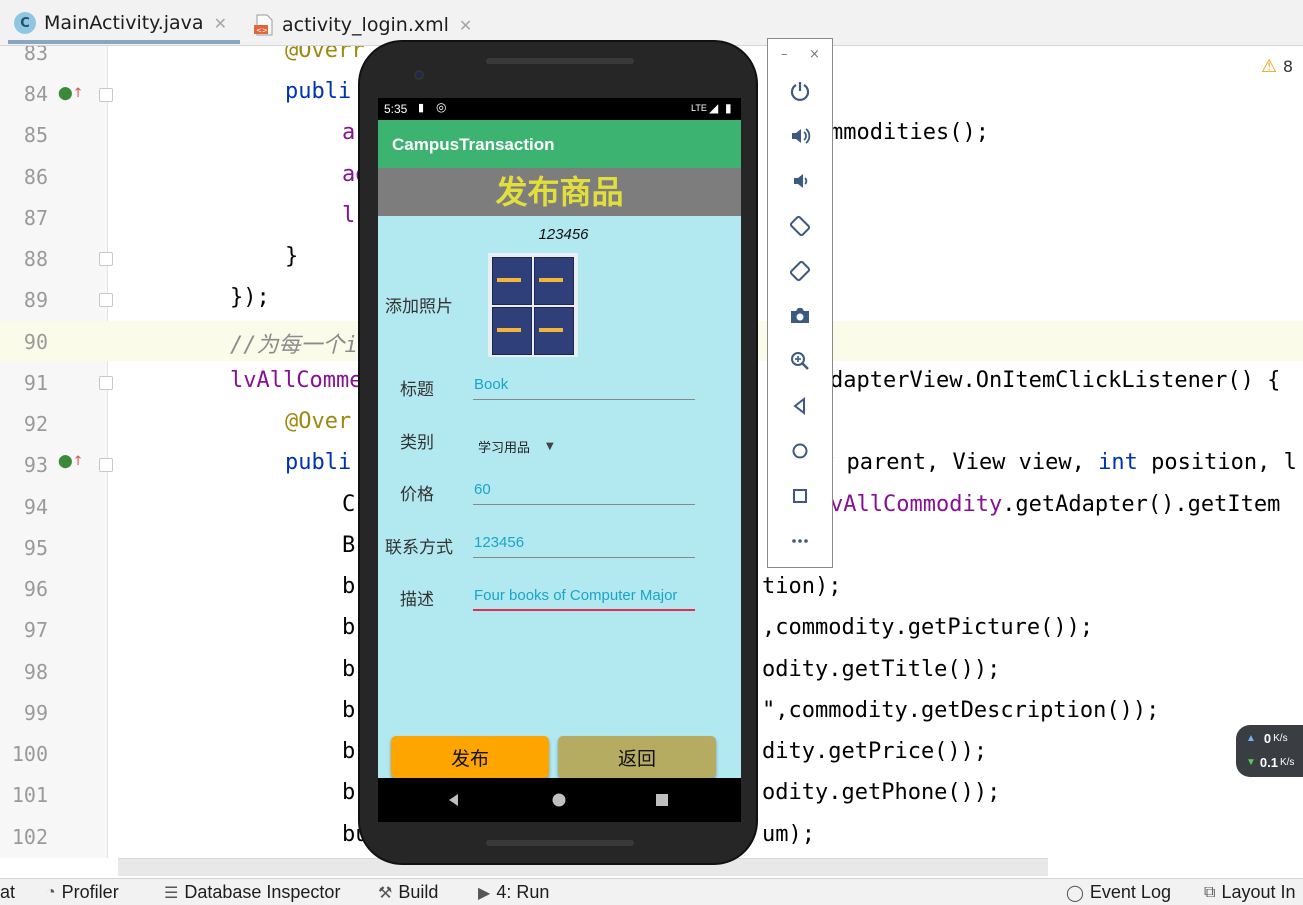 Image resolution: width=1303 pixels, height=905 pixels. I want to click on overview-icon, so click(800, 496).